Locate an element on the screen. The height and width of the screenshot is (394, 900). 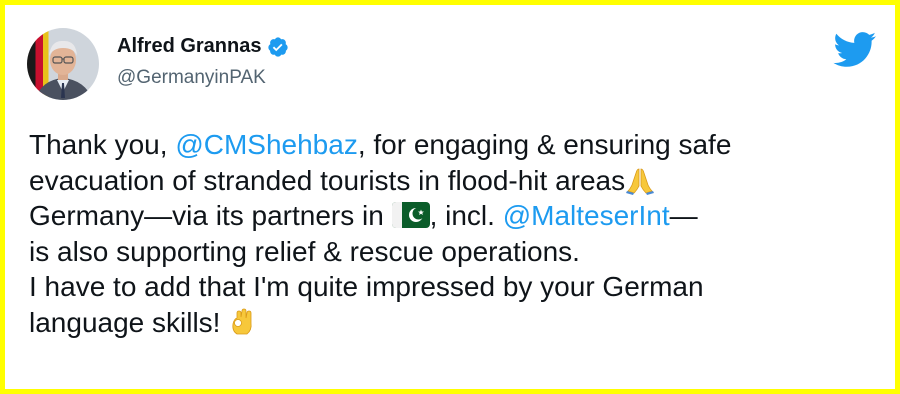
tweet-text-segment: Germany—via its partners in is located at coordinates (210, 215).